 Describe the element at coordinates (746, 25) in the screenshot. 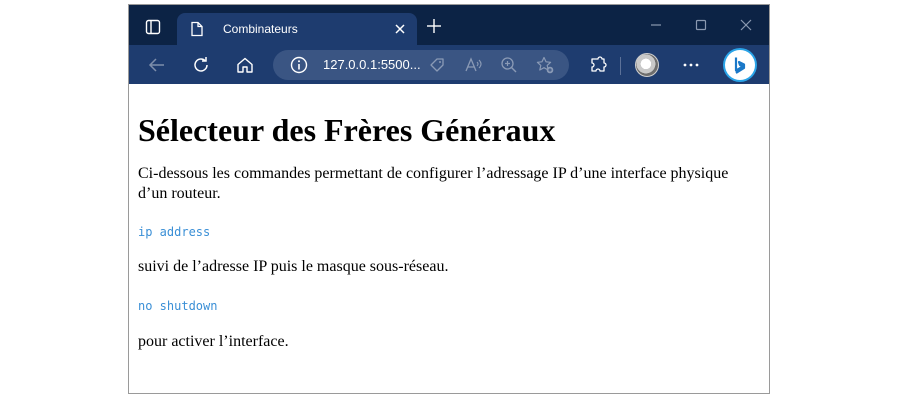

I see `close-window-icon` at that location.